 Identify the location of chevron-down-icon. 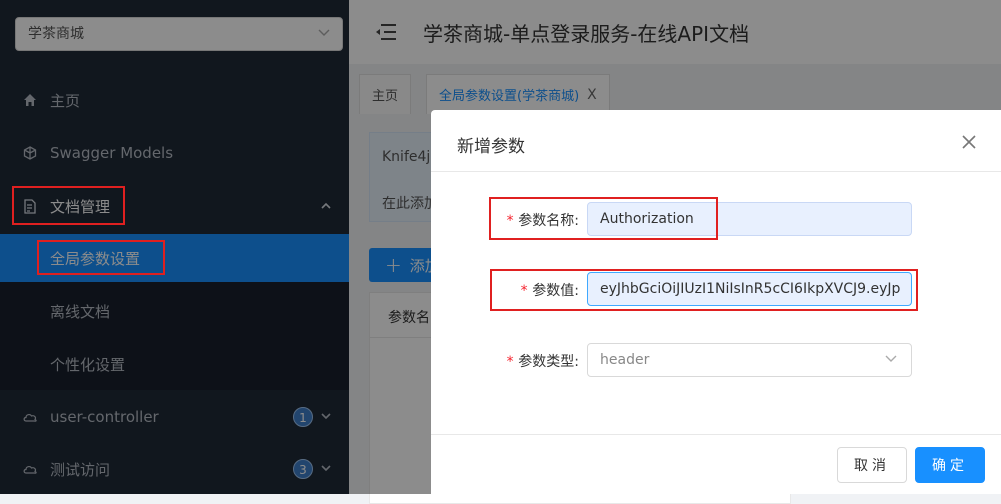
(891, 358).